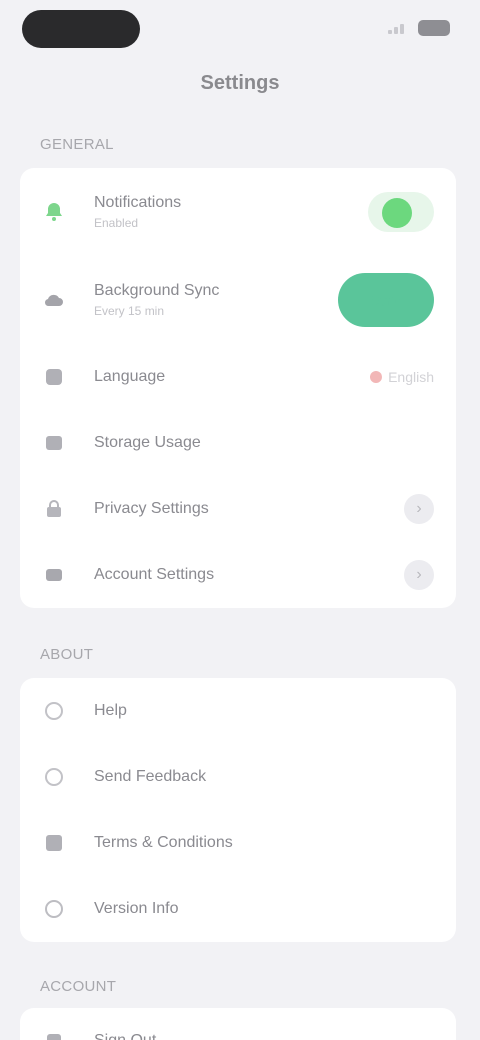  I want to click on toggle-knob, so click(397, 213).